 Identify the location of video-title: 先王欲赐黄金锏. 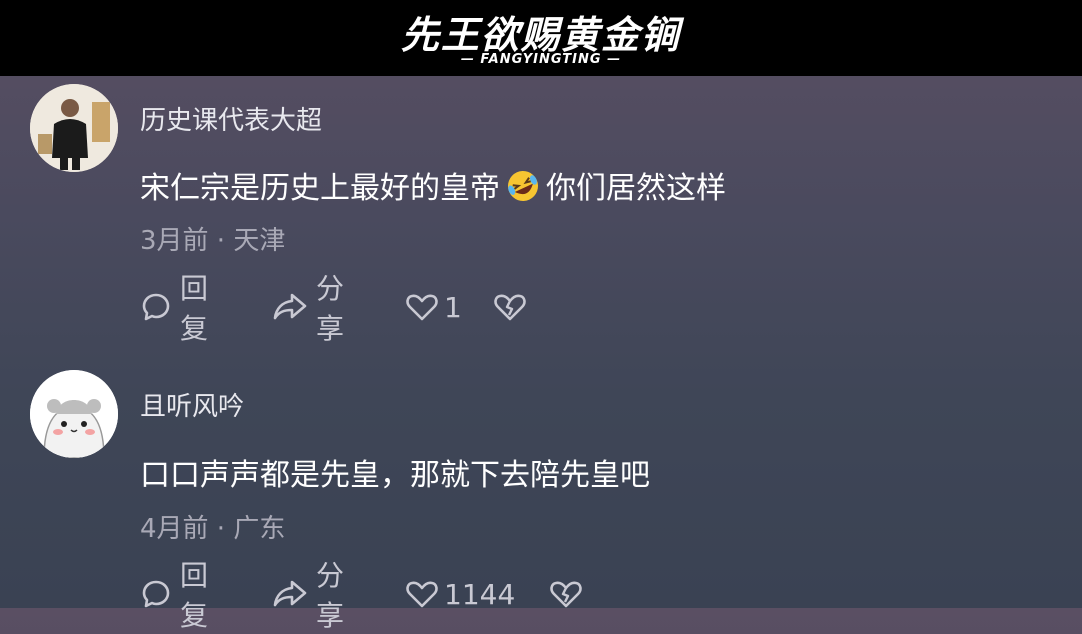
(540, 35).